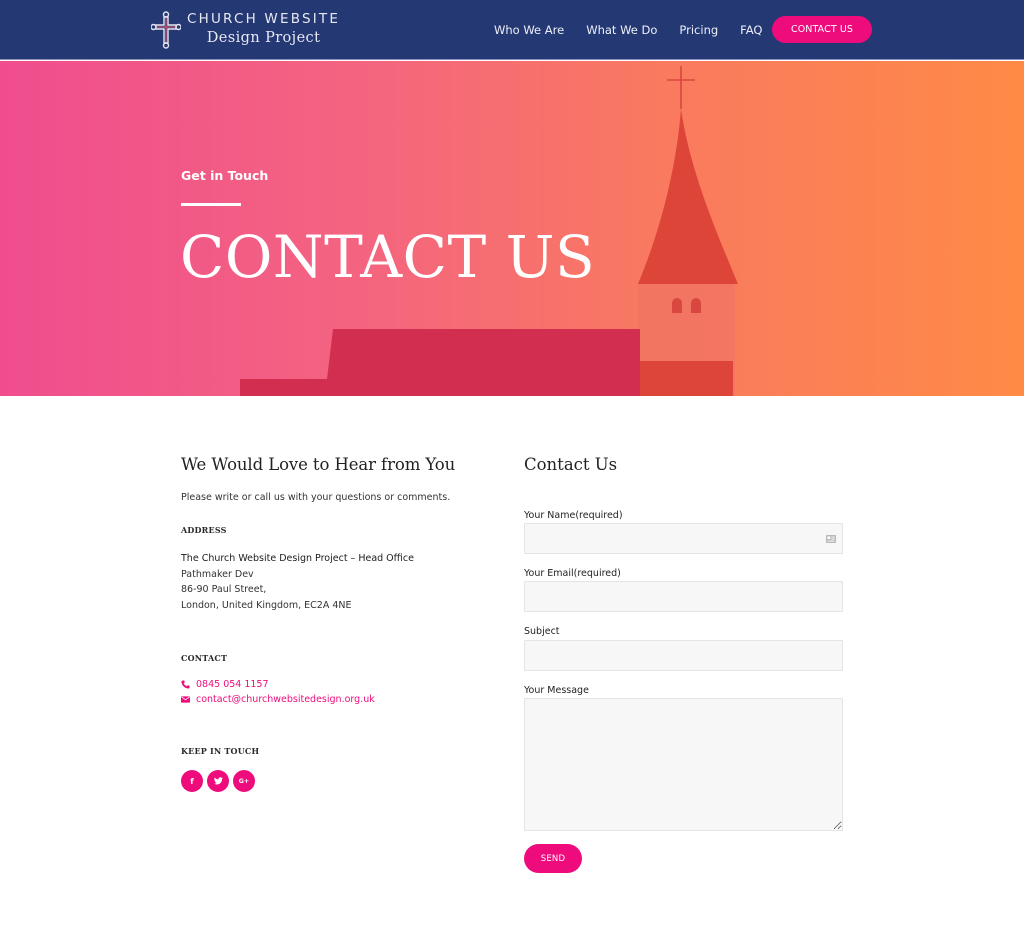  I want to click on contact-info-heading: We Would Love to Hear from You, so click(318, 464).